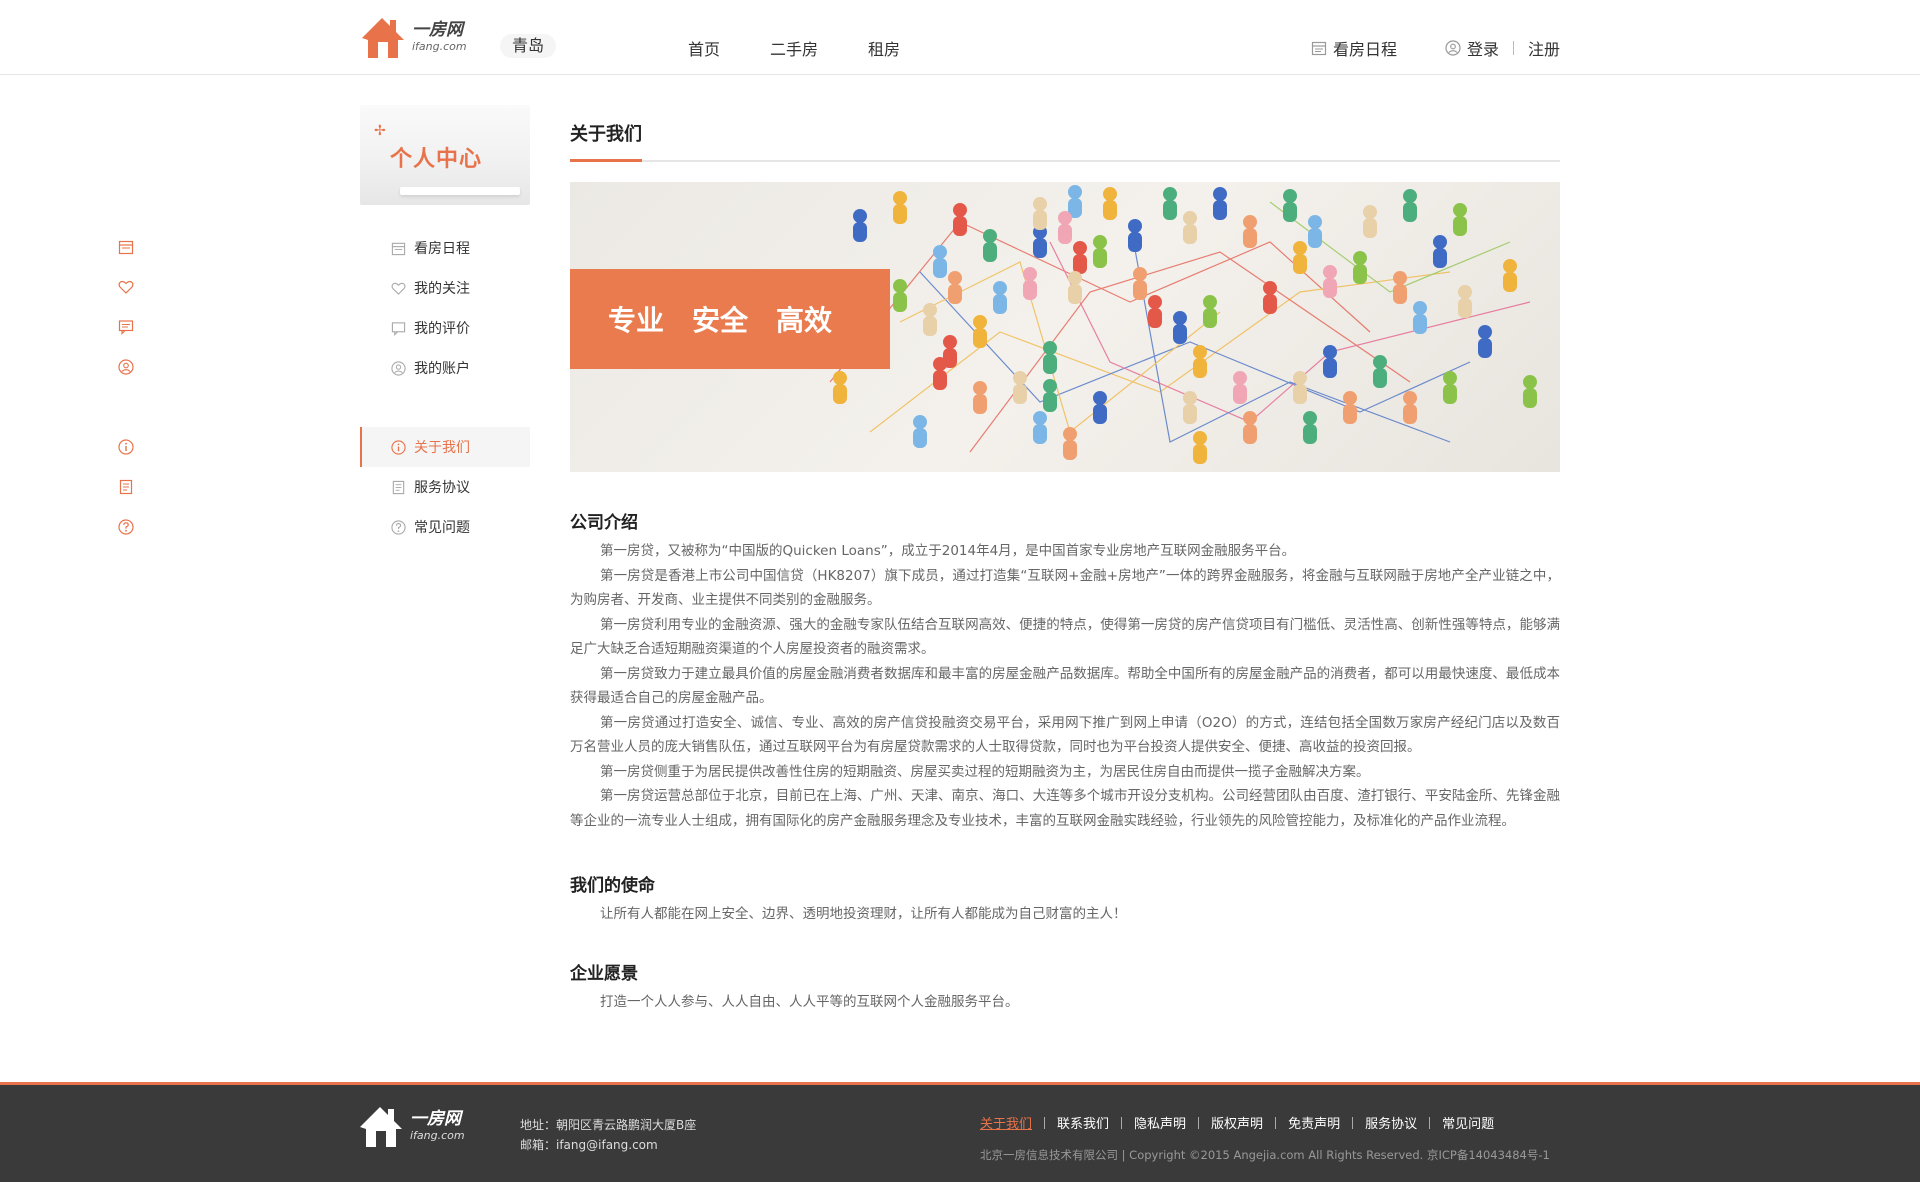 Image resolution: width=1920 pixels, height=1182 pixels. I want to click on personal-center-title: 个人中心, so click(436, 159).